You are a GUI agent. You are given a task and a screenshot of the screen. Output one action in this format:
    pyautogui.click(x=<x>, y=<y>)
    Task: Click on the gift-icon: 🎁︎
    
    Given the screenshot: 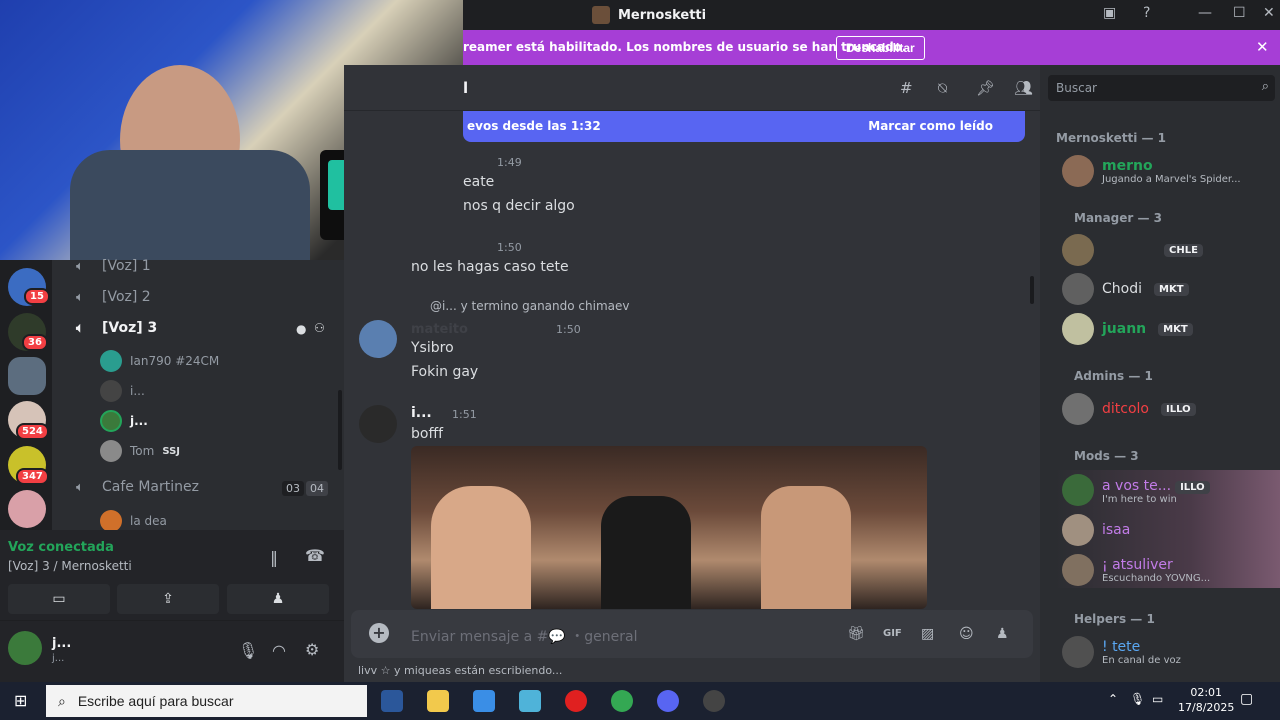 What is the action you would take?
    pyautogui.click(x=856, y=634)
    